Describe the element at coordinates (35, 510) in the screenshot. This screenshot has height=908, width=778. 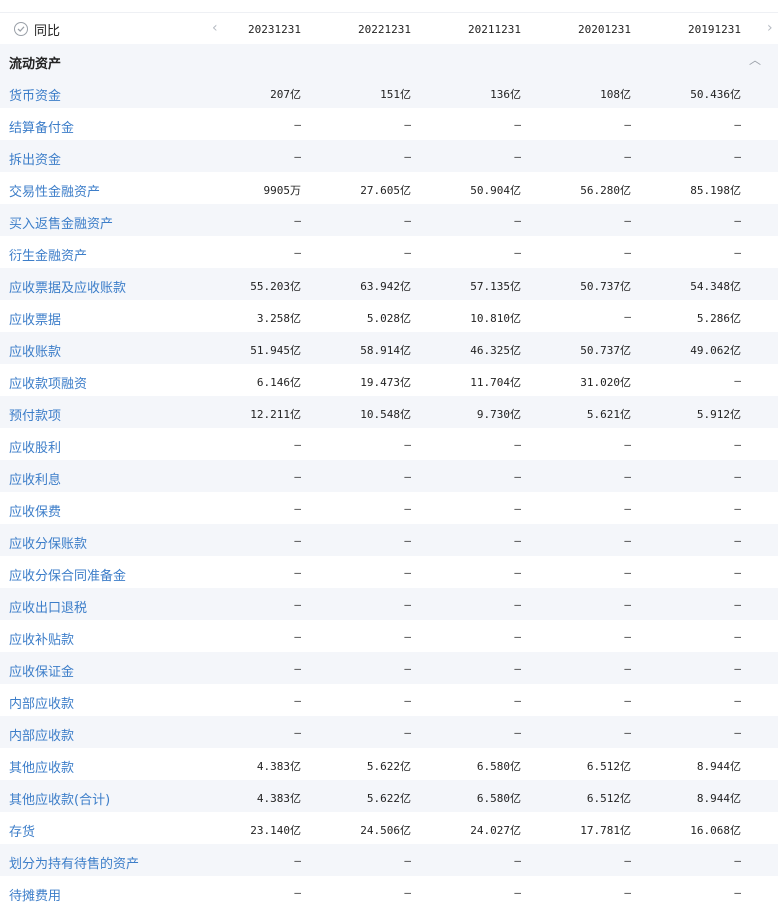
I see `row-label: 应收保费` at that location.